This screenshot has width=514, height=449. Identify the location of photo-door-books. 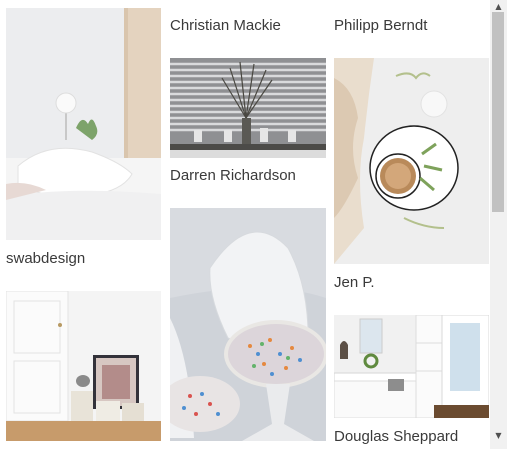
(83, 366).